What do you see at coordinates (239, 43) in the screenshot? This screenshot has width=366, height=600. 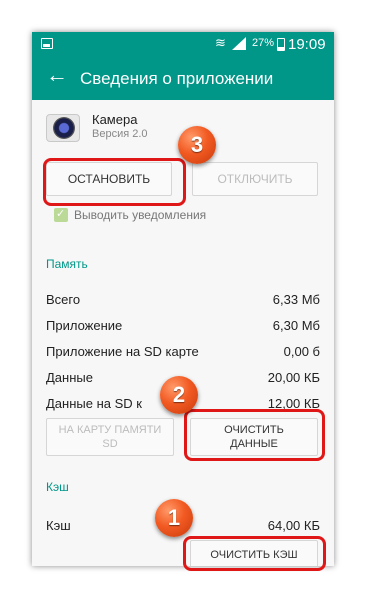 I see `signal-icon` at bounding box center [239, 43].